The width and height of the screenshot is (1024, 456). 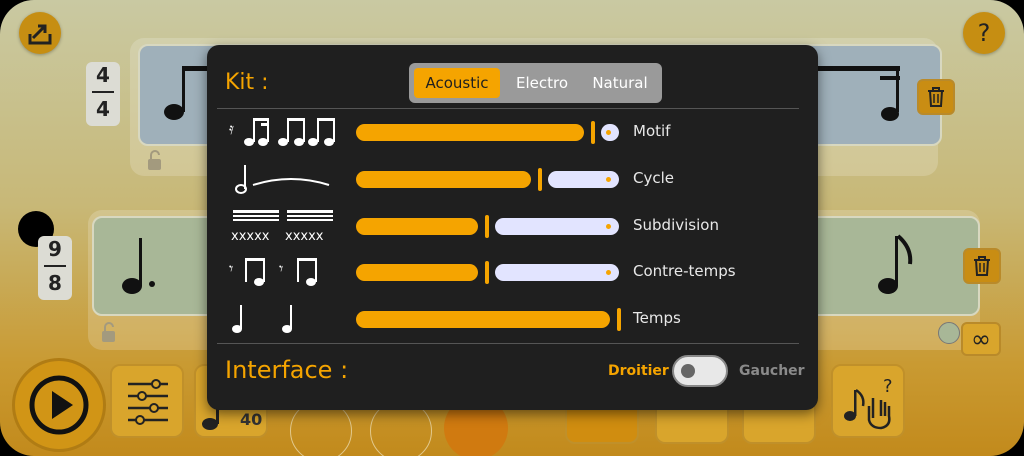 I want to click on temps-volume-thumb, so click(x=619, y=319).